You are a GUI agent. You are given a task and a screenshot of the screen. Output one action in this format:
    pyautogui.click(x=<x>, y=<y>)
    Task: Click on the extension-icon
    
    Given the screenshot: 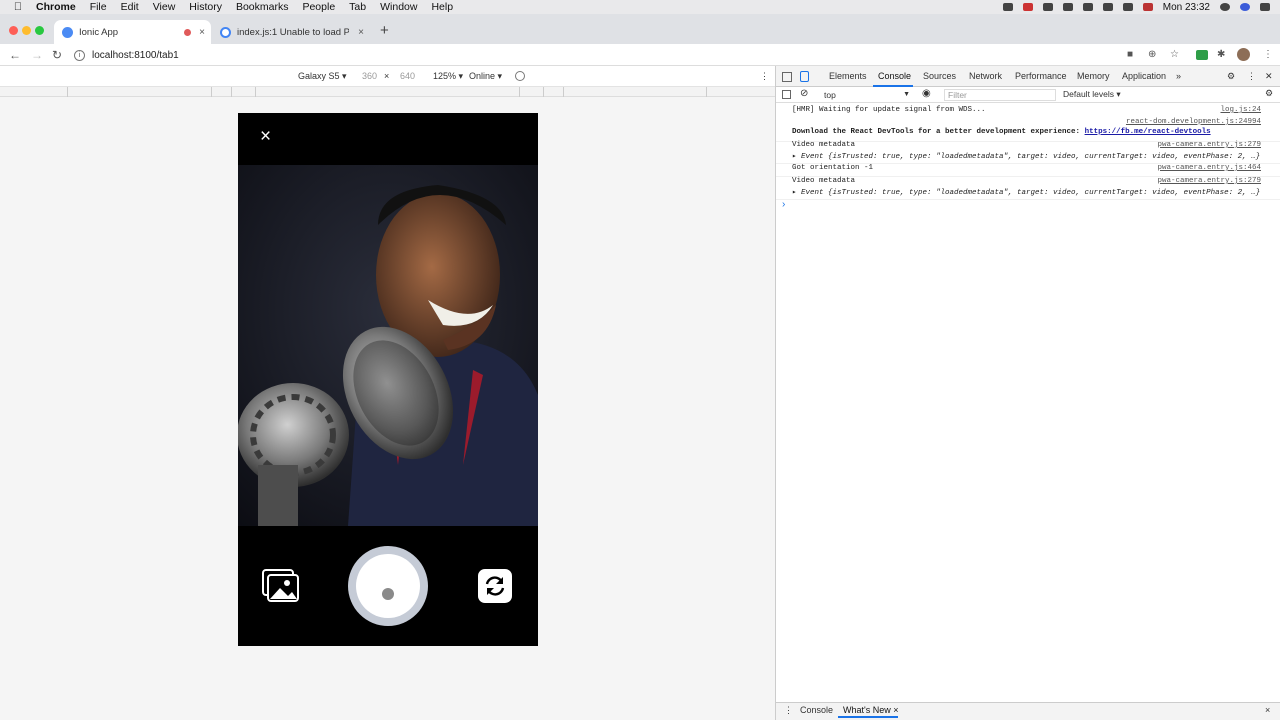 What is the action you would take?
    pyautogui.click(x=1202, y=55)
    